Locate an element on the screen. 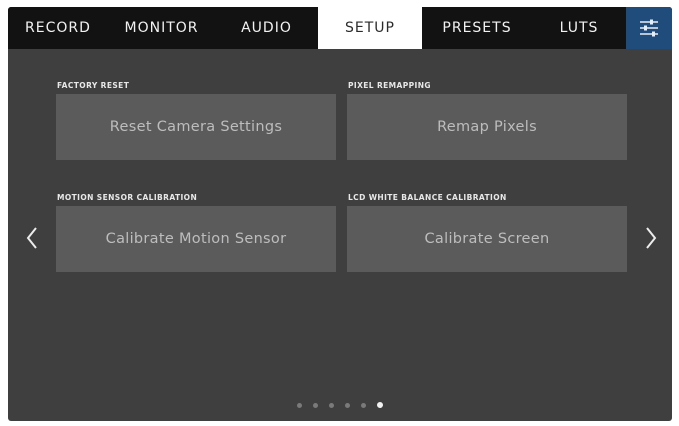 This screenshot has height=426, width=679. tab-luts: LUTS is located at coordinates (579, 28).